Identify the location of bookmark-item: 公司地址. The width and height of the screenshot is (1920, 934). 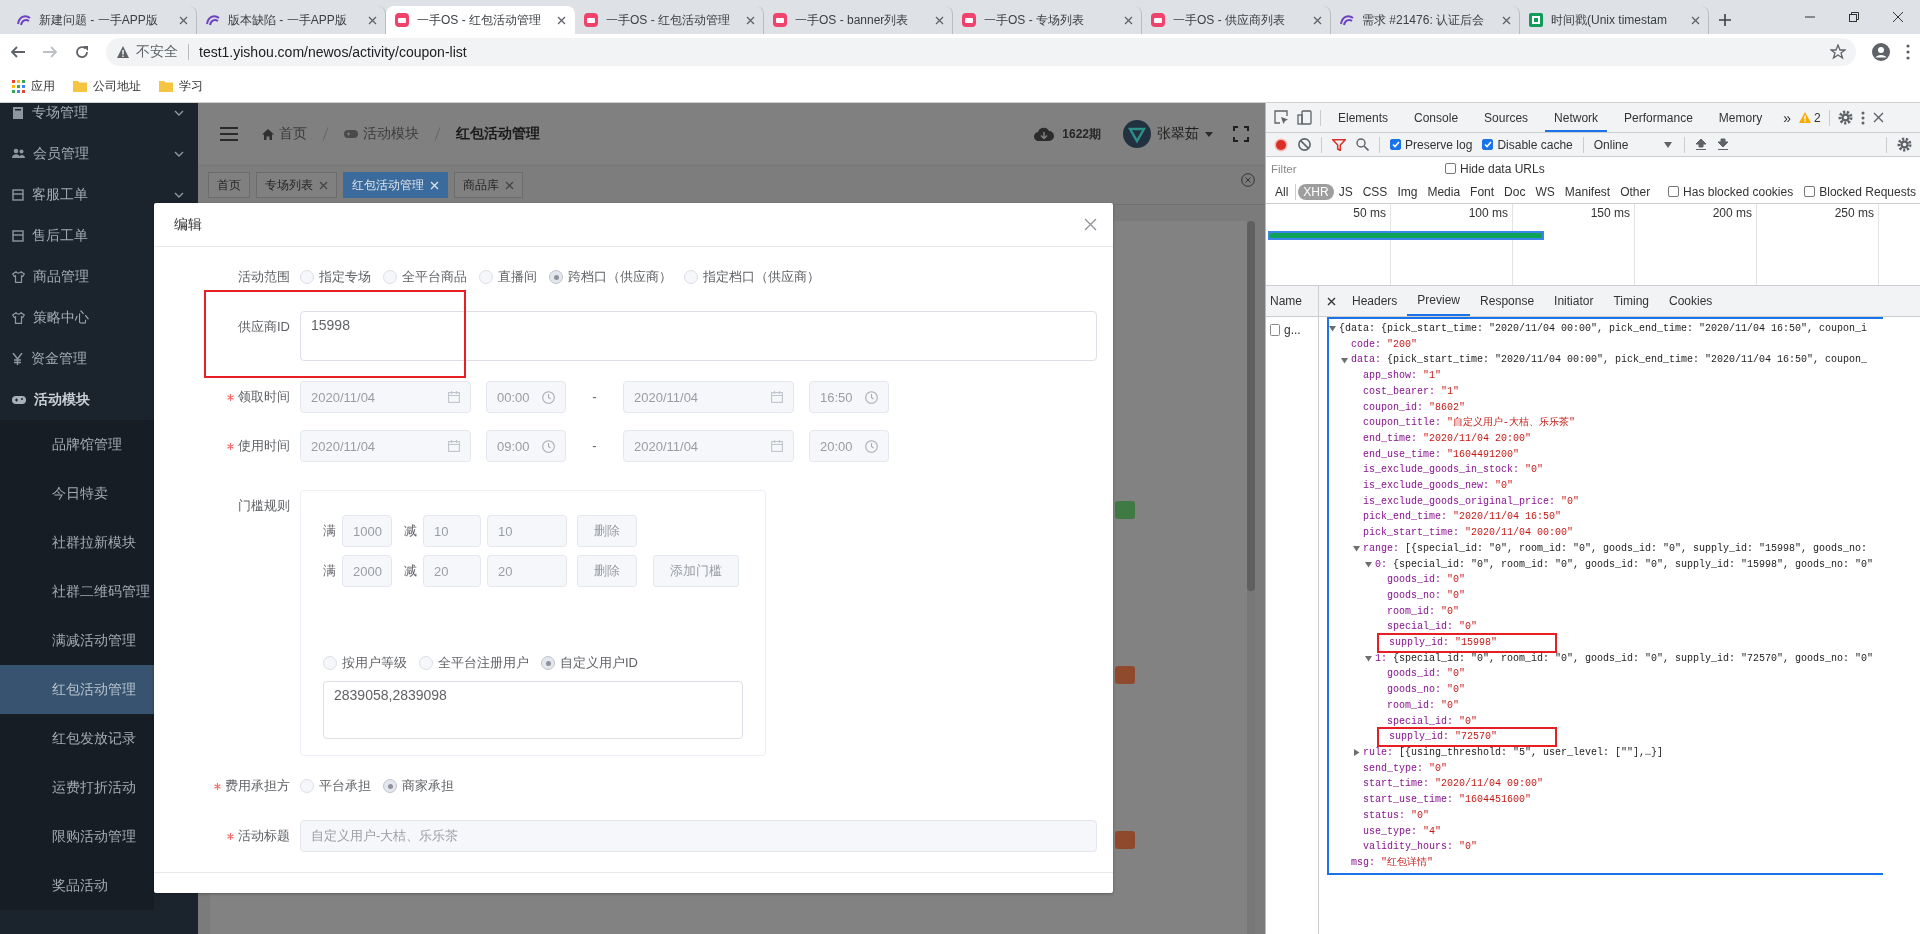
(107, 86).